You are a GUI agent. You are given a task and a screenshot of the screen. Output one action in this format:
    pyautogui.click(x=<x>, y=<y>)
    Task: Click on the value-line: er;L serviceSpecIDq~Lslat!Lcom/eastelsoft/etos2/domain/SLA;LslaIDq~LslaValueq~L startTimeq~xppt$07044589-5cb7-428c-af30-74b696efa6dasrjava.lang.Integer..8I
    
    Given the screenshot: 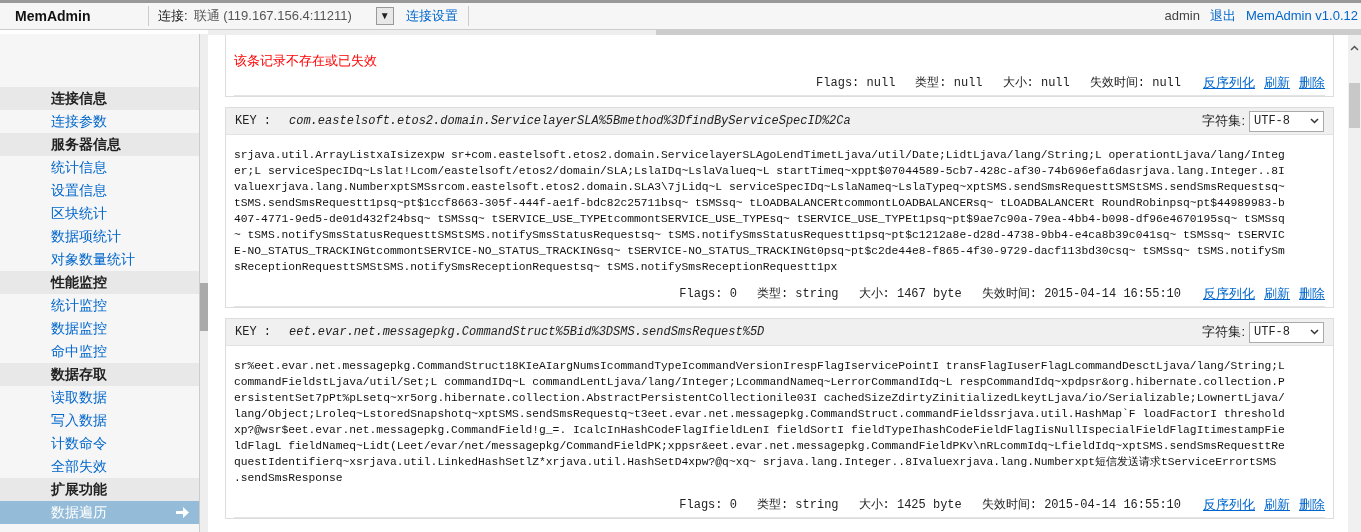 What is the action you would take?
    pyautogui.click(x=759, y=171)
    